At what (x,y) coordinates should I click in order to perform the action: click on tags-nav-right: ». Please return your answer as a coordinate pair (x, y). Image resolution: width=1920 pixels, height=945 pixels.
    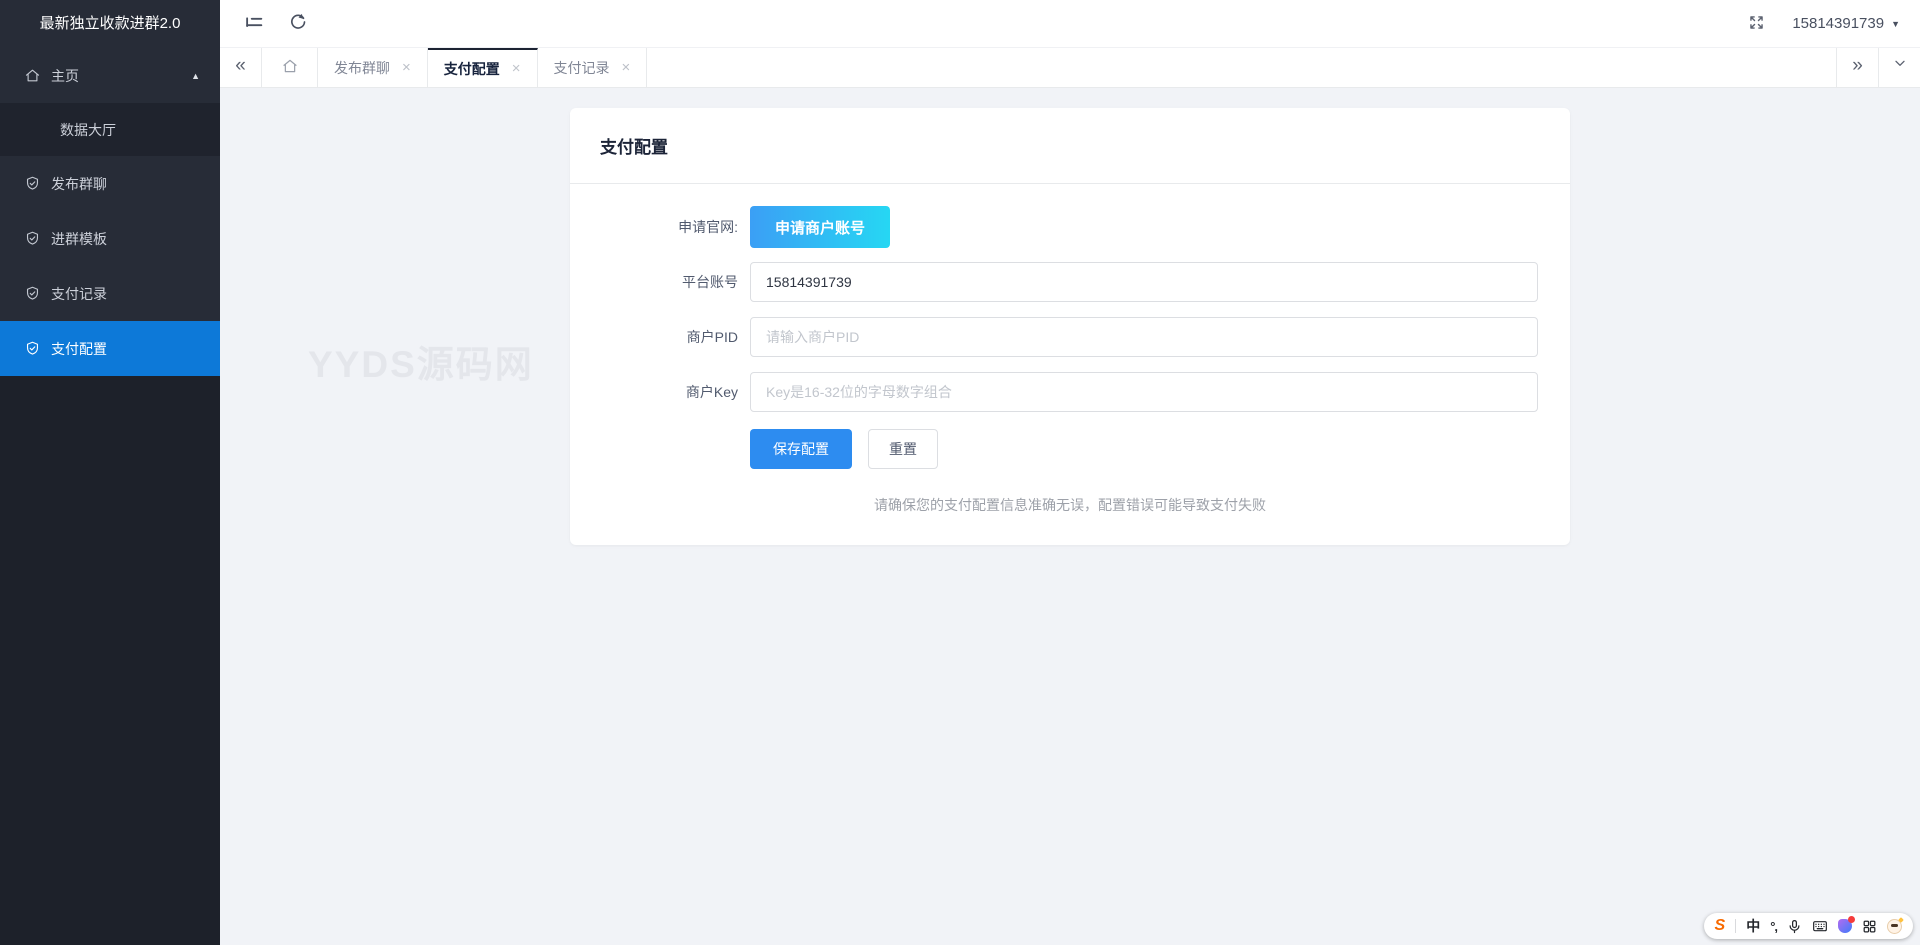
    Looking at the image, I should click on (1878, 67).